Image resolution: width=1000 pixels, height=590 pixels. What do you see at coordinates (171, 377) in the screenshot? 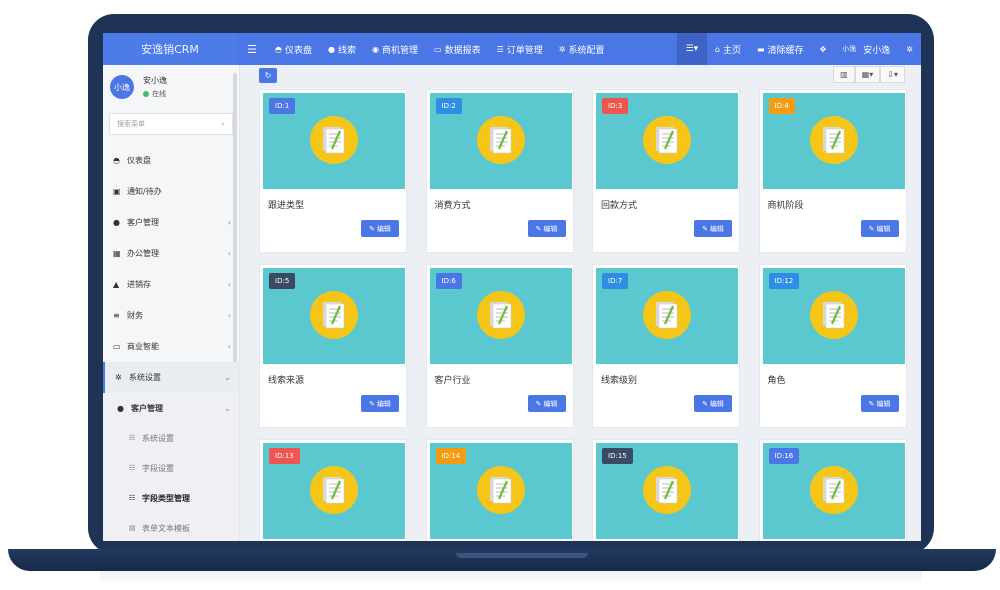
I see `sidebar-item-system-settings: ✲ 系统设置 ⌄` at bounding box center [171, 377].